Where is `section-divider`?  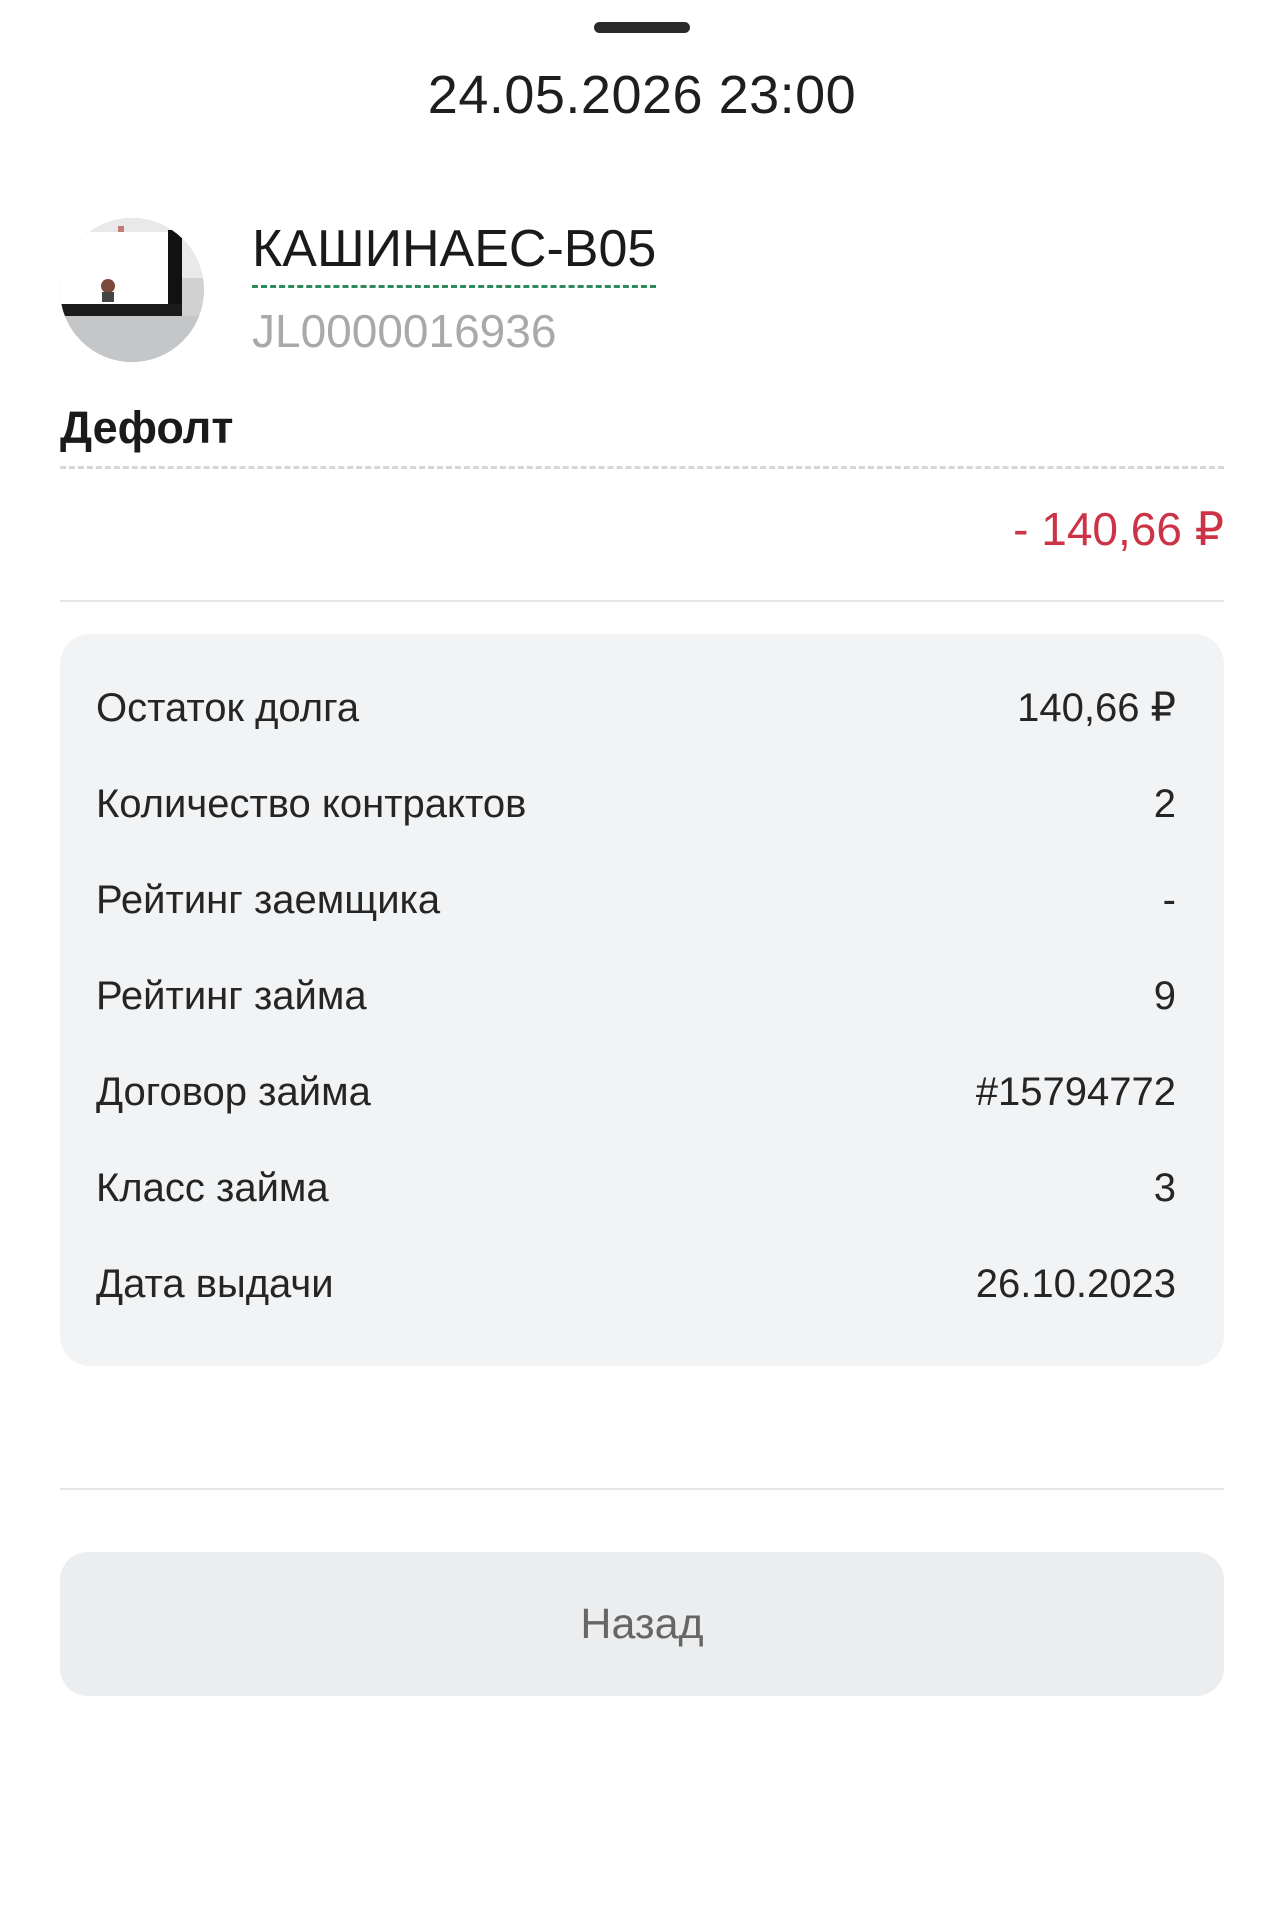 section-divider is located at coordinates (642, 601).